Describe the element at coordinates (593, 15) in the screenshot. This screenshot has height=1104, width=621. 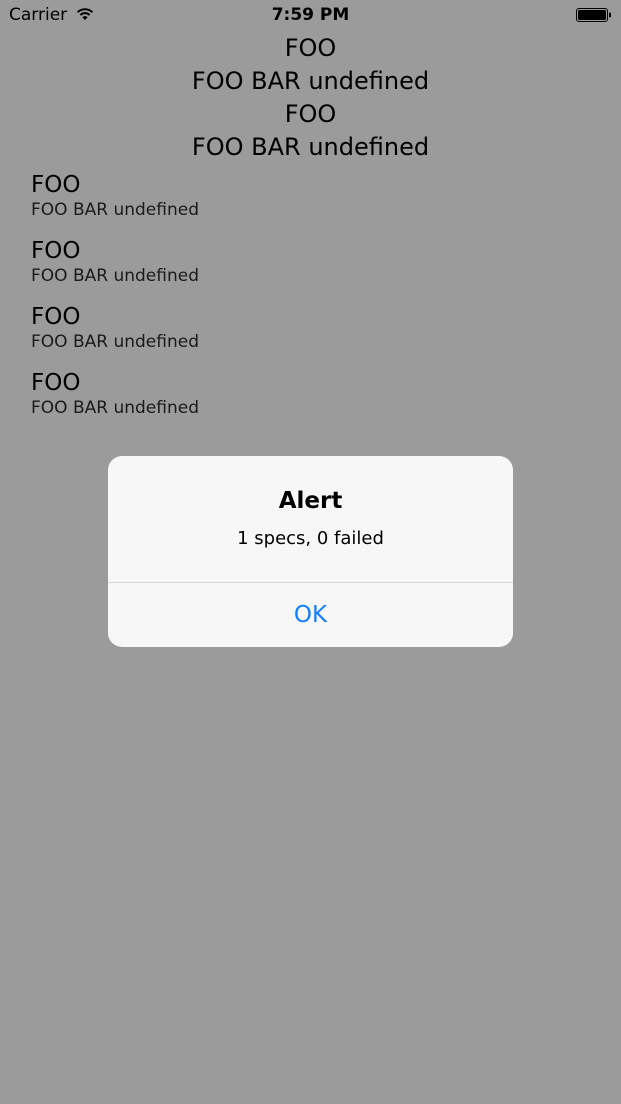
I see `battery-icon` at that location.